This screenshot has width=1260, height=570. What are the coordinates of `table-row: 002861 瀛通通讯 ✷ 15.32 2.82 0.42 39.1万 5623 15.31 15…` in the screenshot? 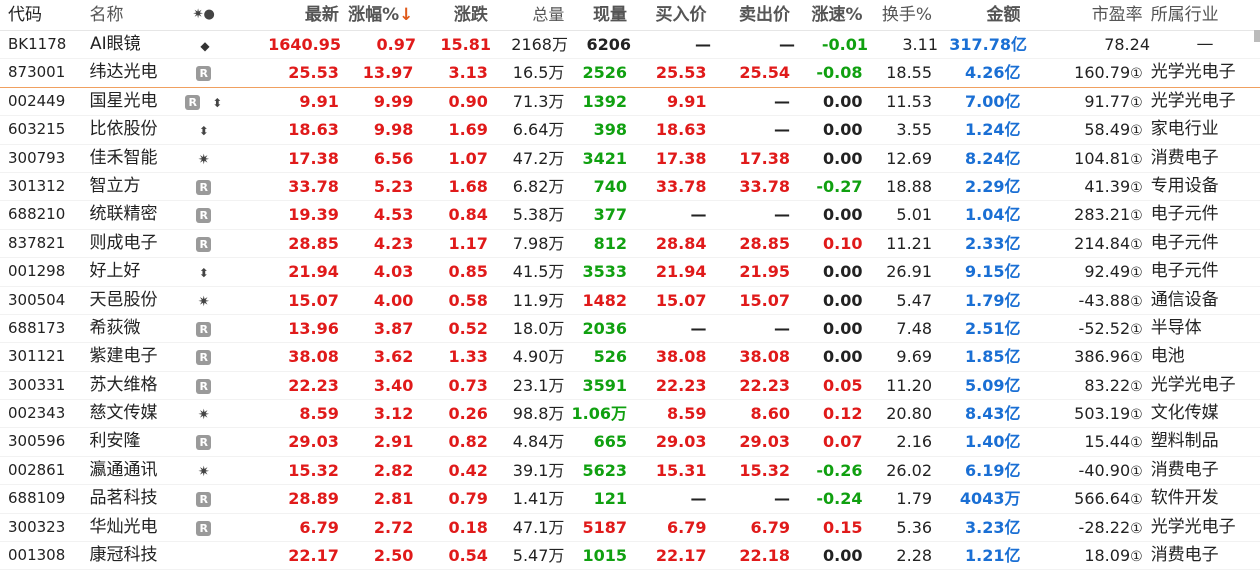 It's located at (630, 471).